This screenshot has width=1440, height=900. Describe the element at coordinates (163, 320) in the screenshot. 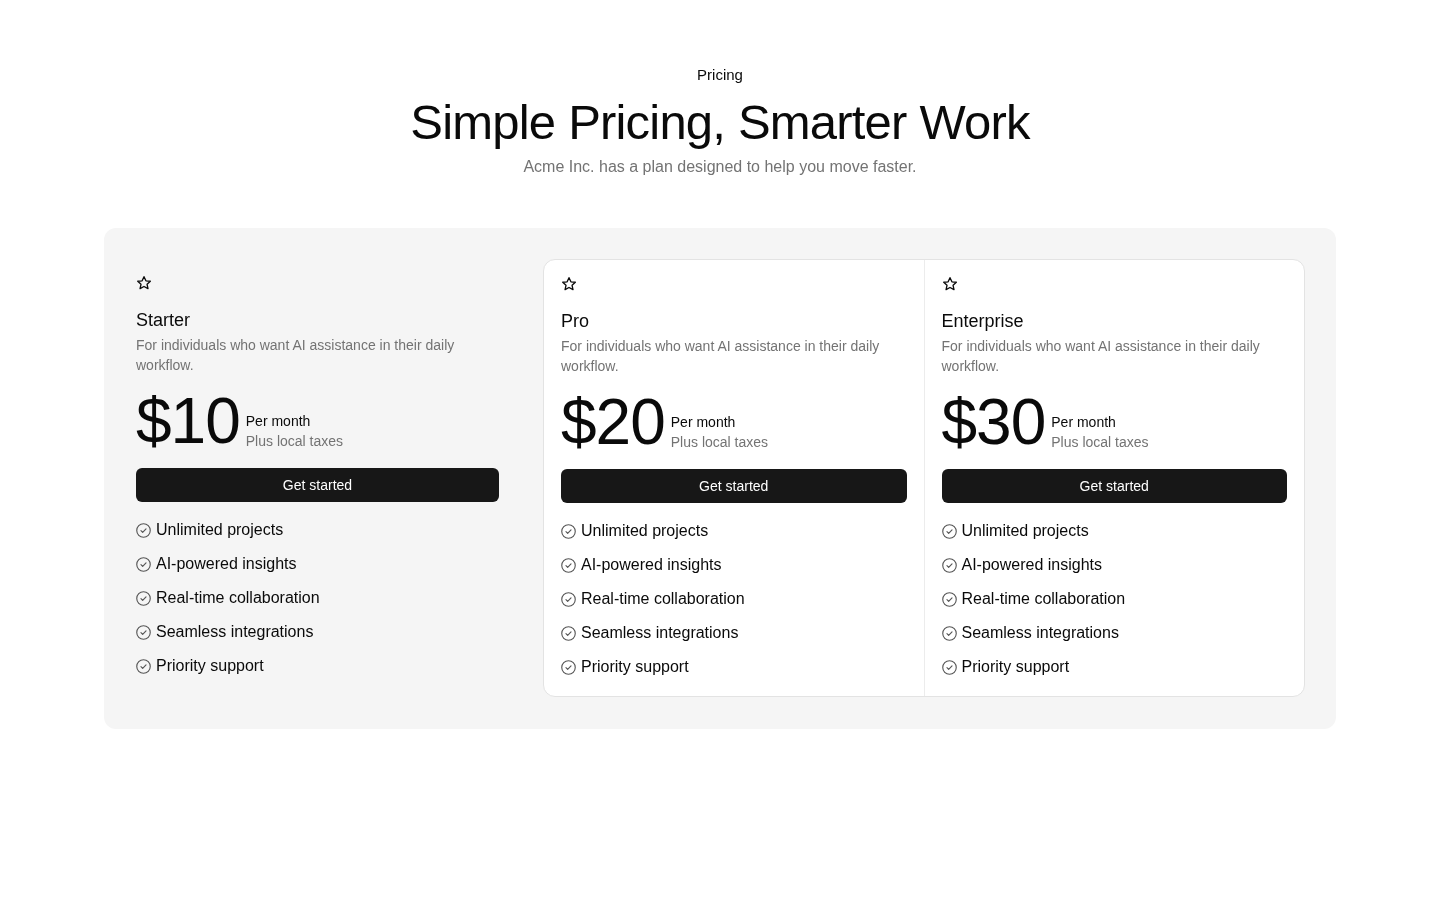

I see `plan-name: Starter` at that location.